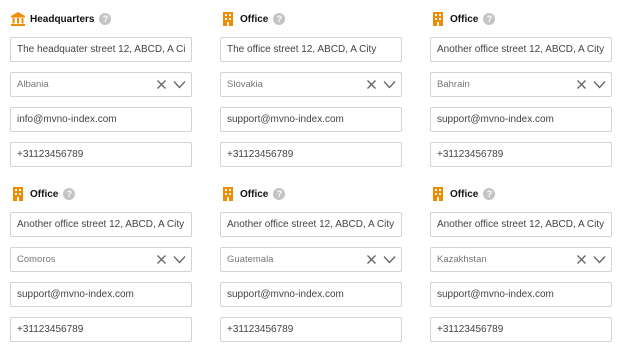  I want to click on office-card: Office ? Slovakia, so click(311, 92).